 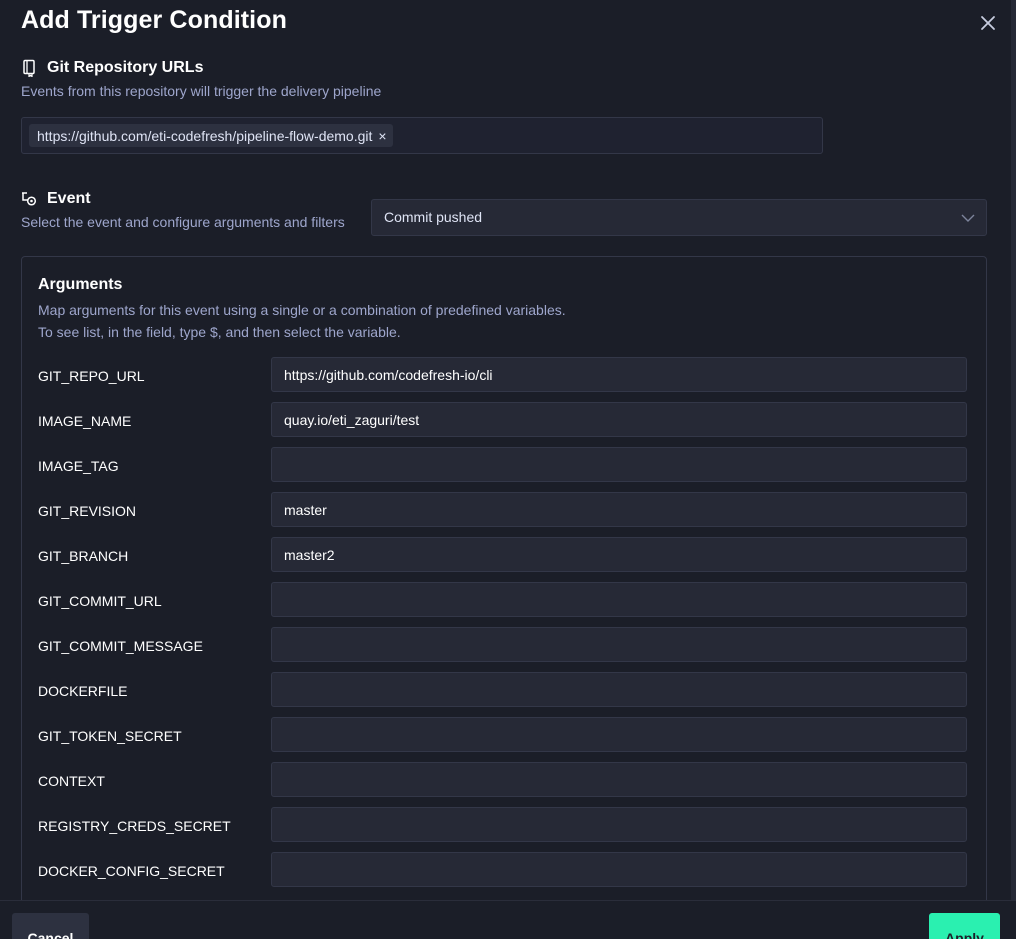 What do you see at coordinates (433, 217) in the screenshot?
I see `event-select-value: Commit pushed` at bounding box center [433, 217].